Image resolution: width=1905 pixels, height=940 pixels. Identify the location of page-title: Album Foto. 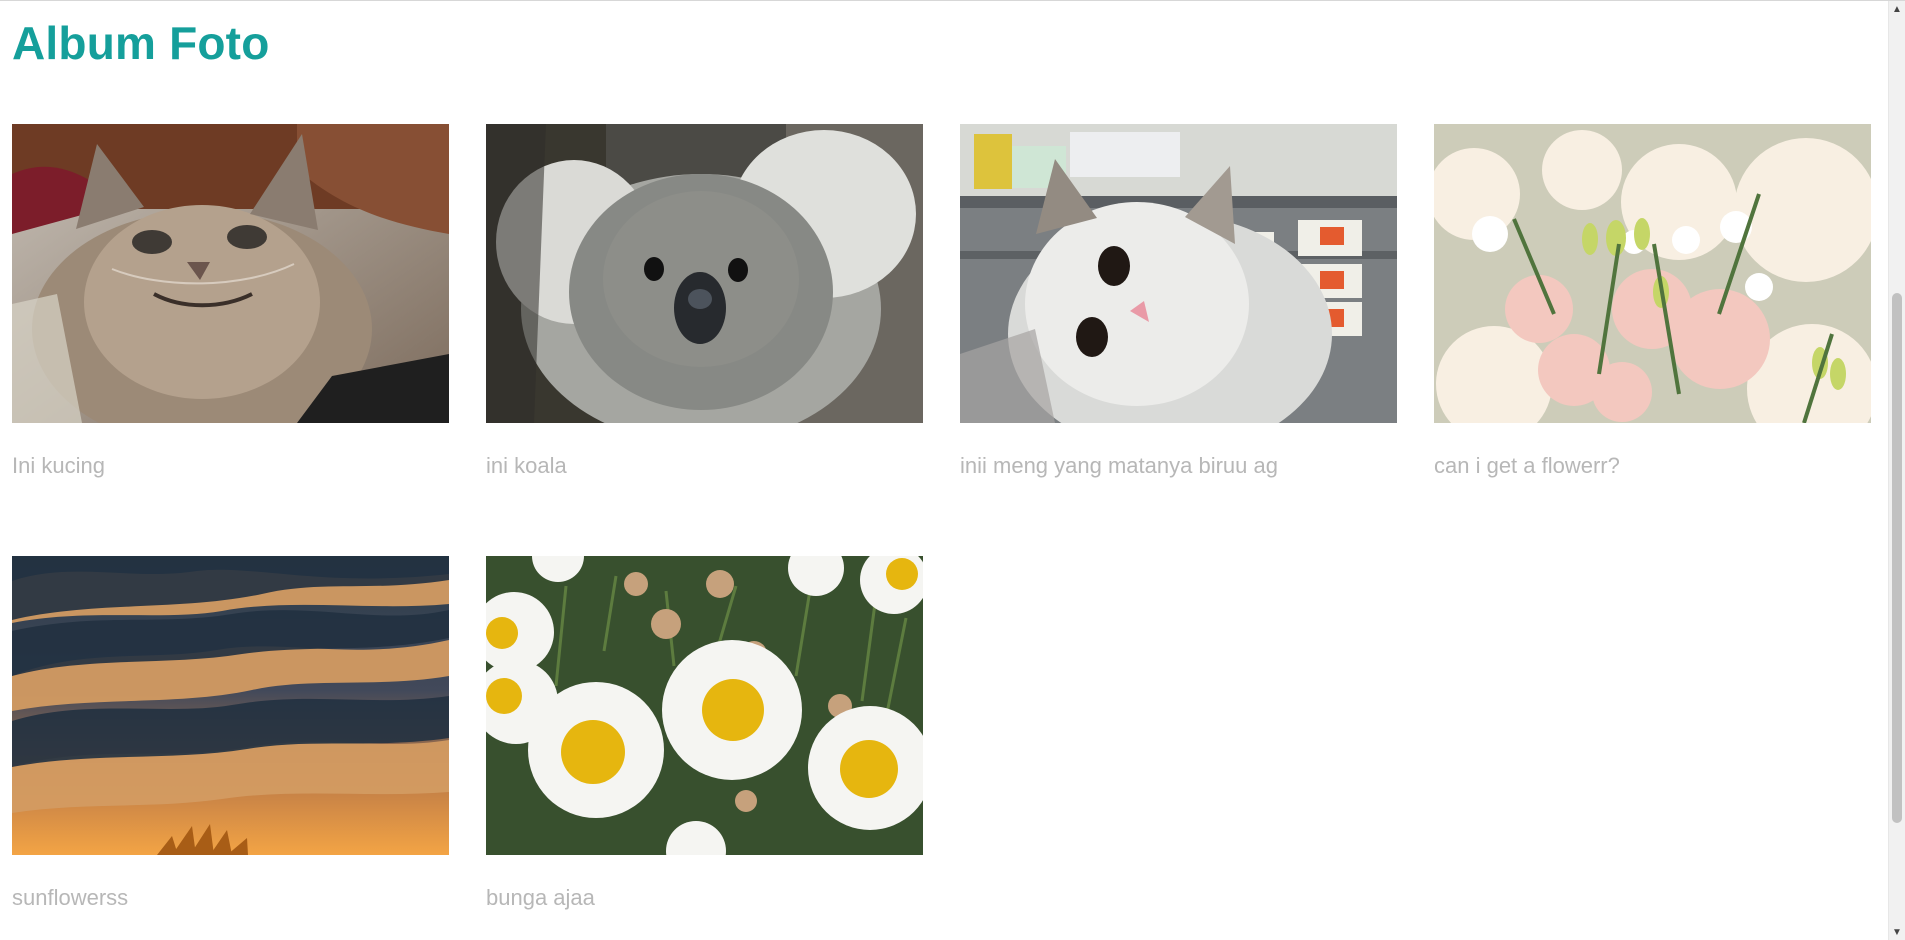
(141, 43).